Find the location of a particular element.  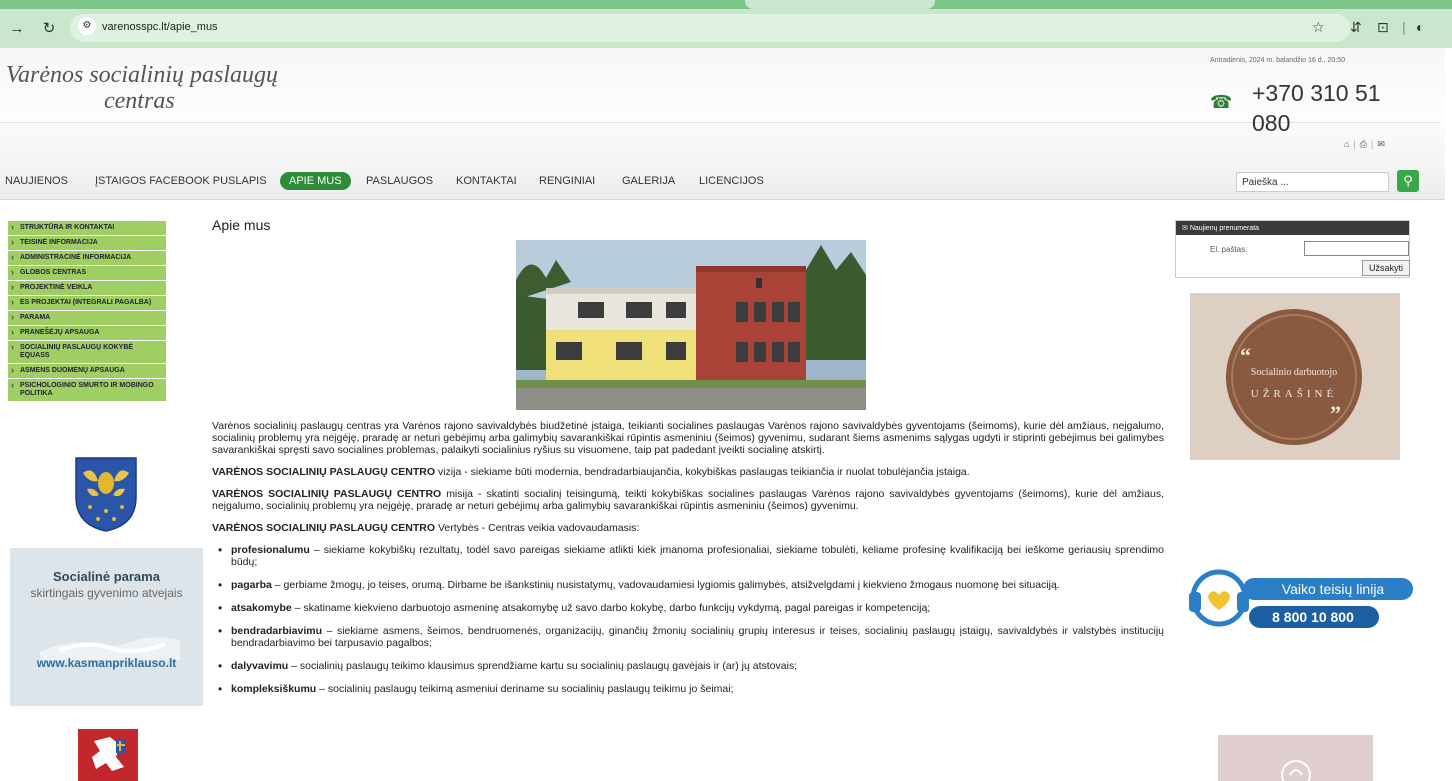

sidebar-item-duomenu: ASMENS DUOMENŲ APSAUGA is located at coordinates (87, 371).